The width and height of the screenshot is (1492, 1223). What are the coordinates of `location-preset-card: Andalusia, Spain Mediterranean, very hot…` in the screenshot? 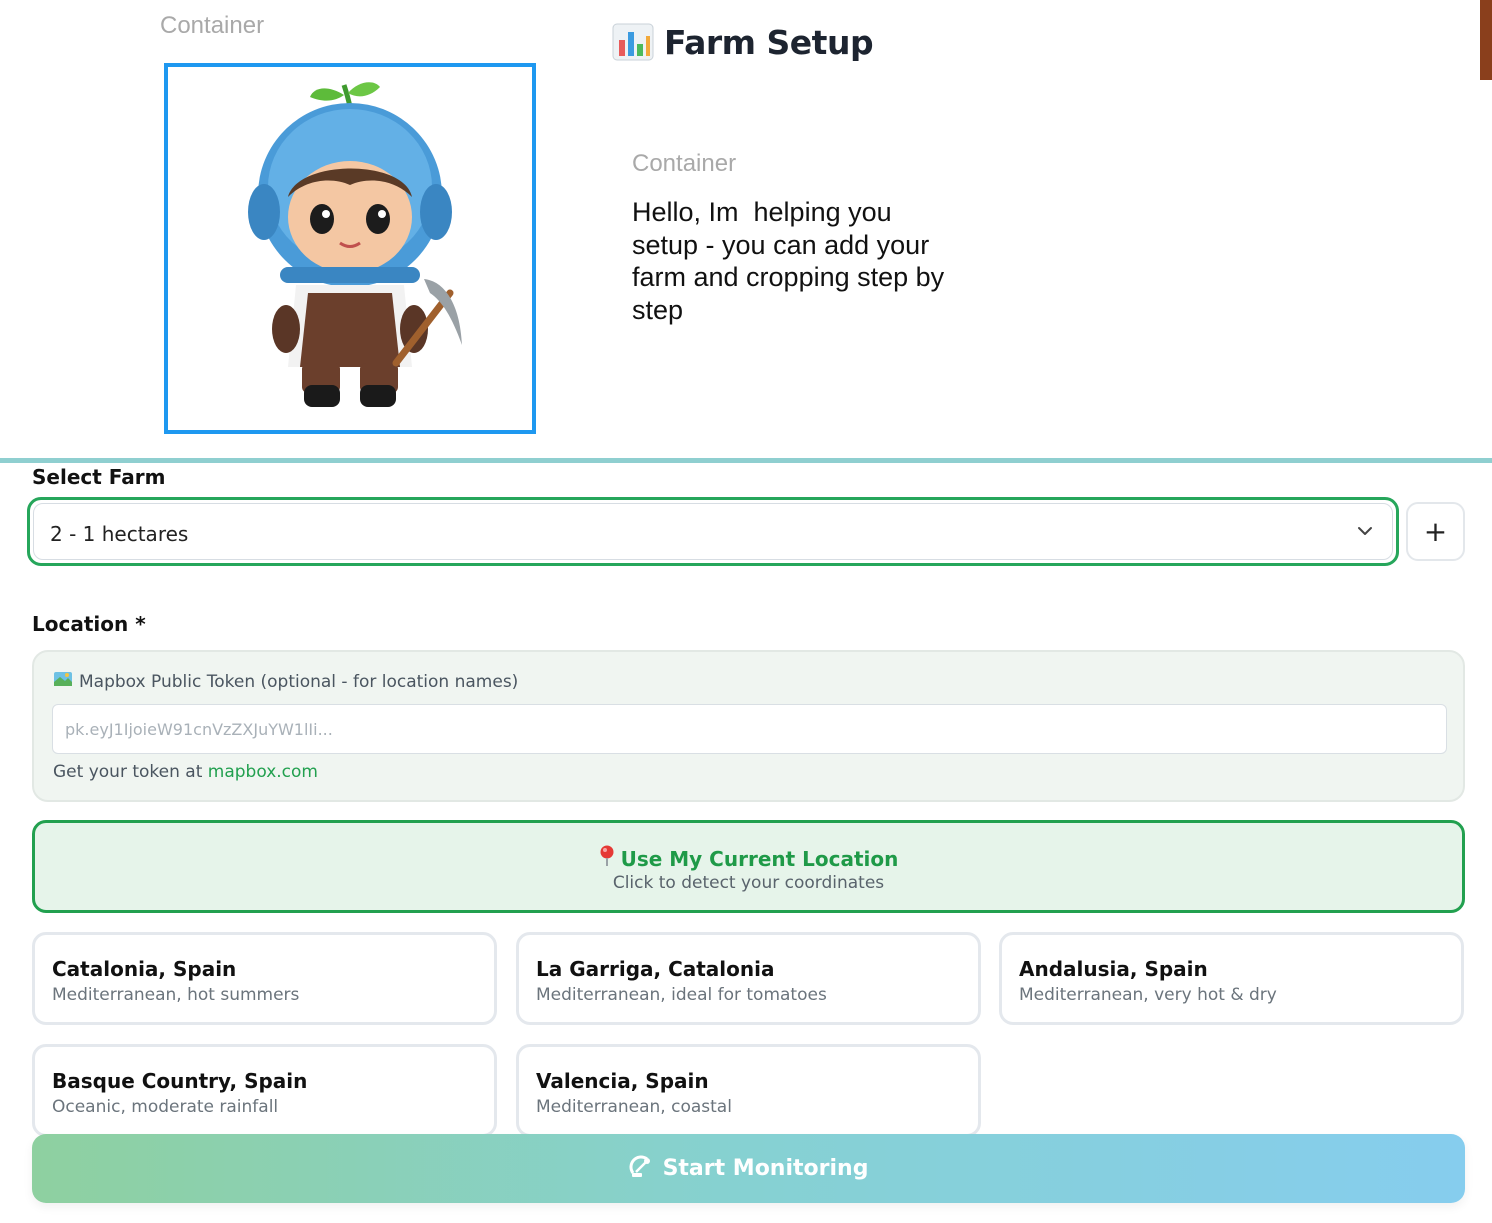 It's located at (1231, 978).